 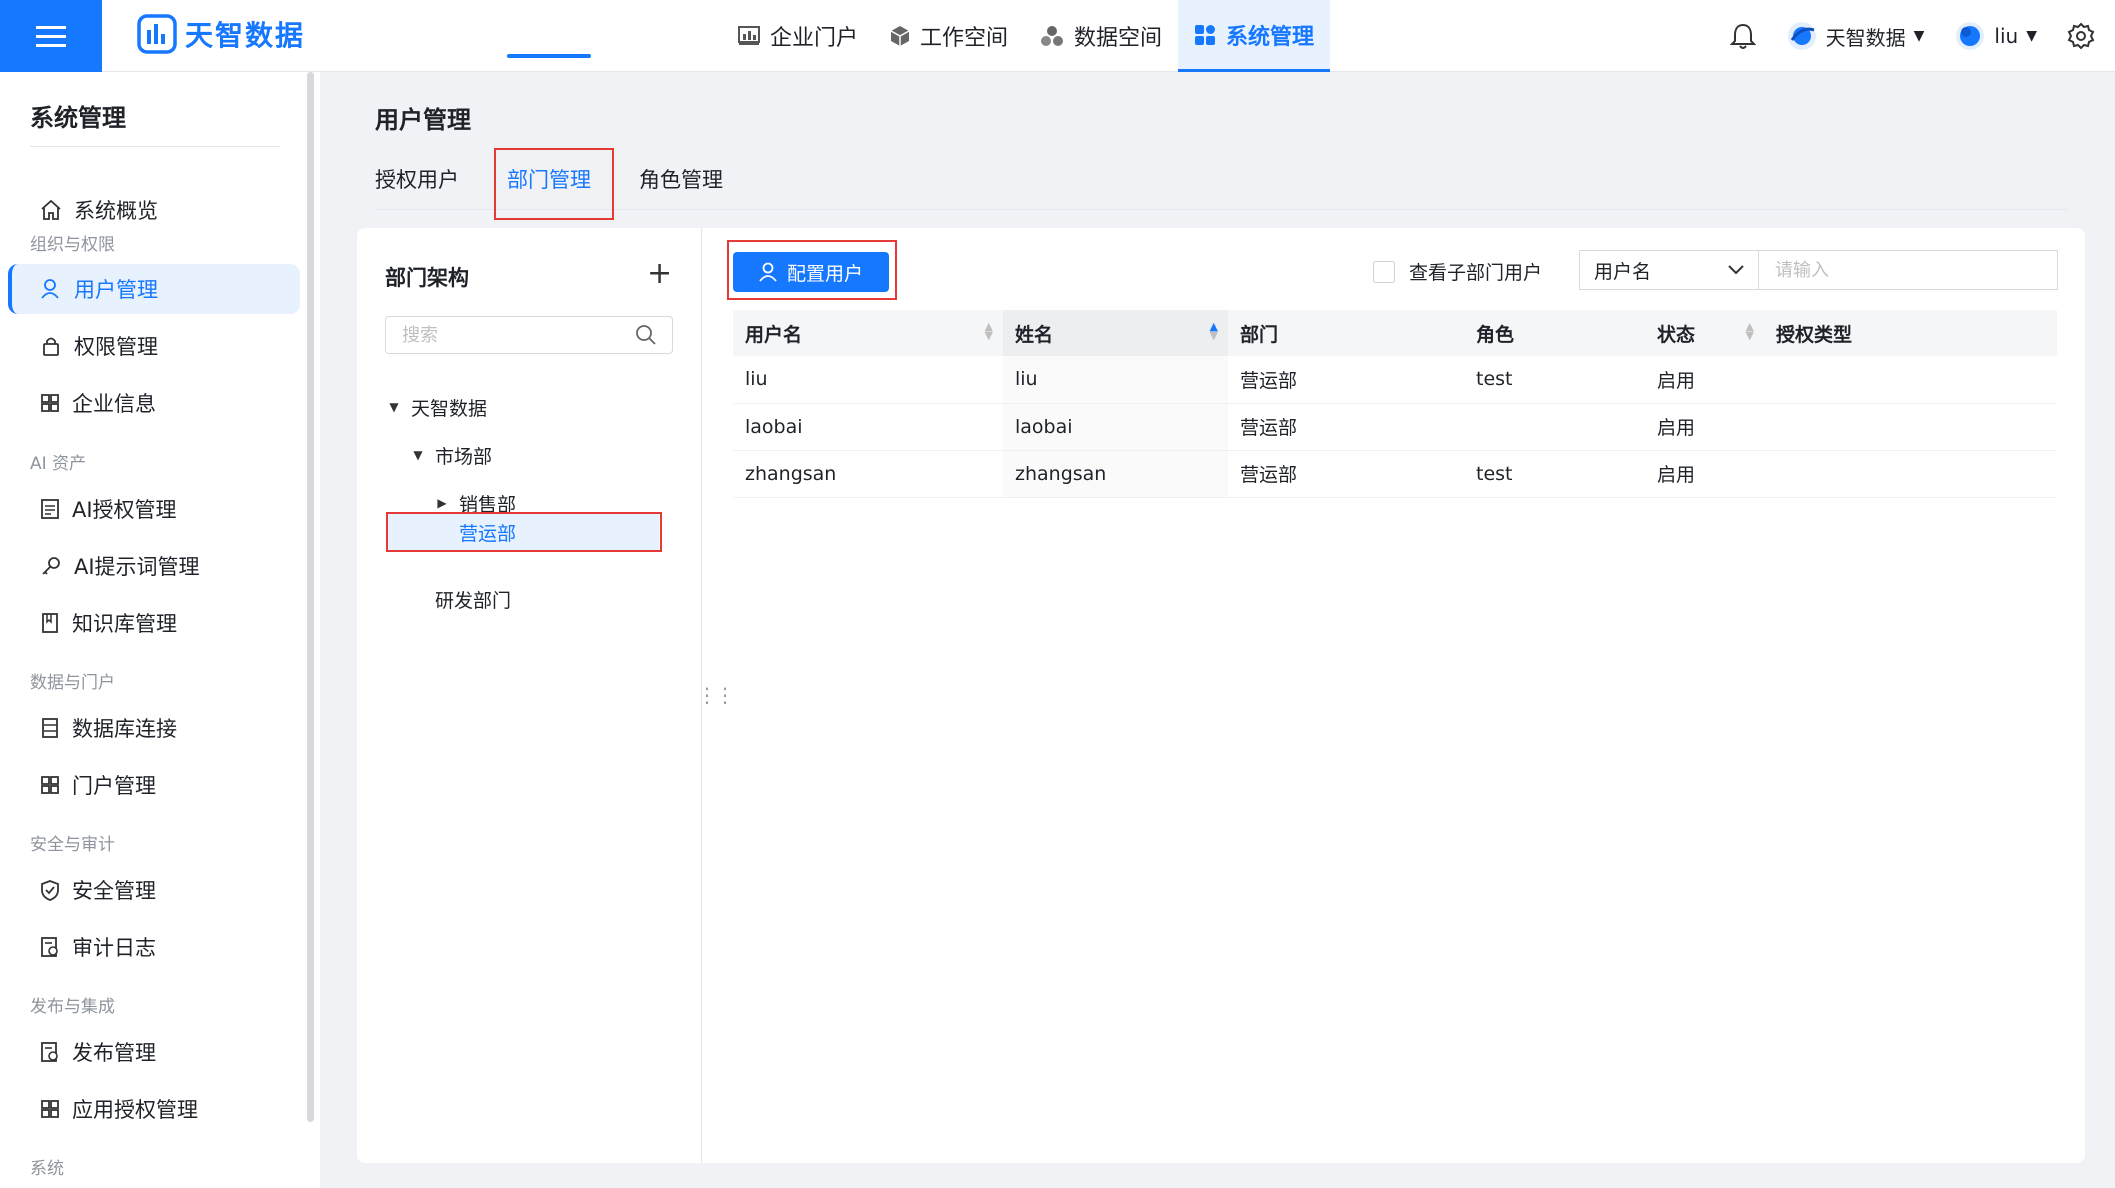 What do you see at coordinates (1669, 270) in the screenshot?
I see `filter-field-select: 用户名` at bounding box center [1669, 270].